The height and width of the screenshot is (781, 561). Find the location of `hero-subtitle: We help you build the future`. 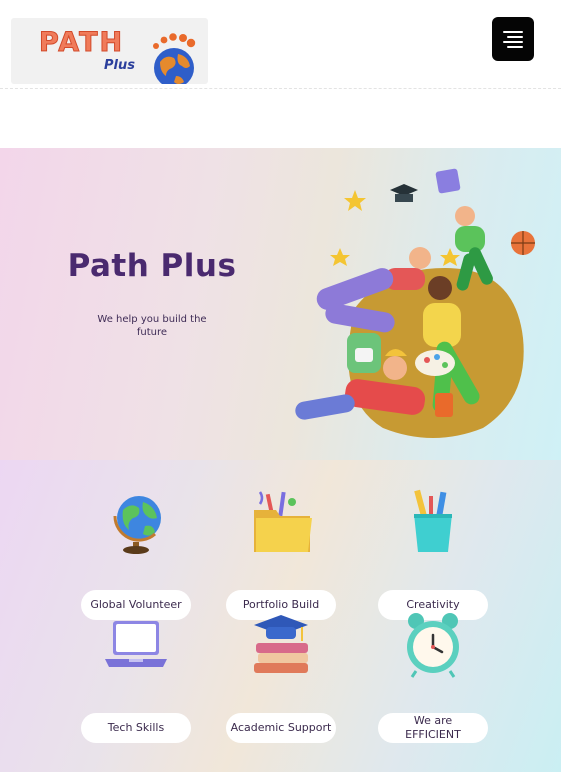

hero-subtitle: We help you build the future is located at coordinates (152, 326).